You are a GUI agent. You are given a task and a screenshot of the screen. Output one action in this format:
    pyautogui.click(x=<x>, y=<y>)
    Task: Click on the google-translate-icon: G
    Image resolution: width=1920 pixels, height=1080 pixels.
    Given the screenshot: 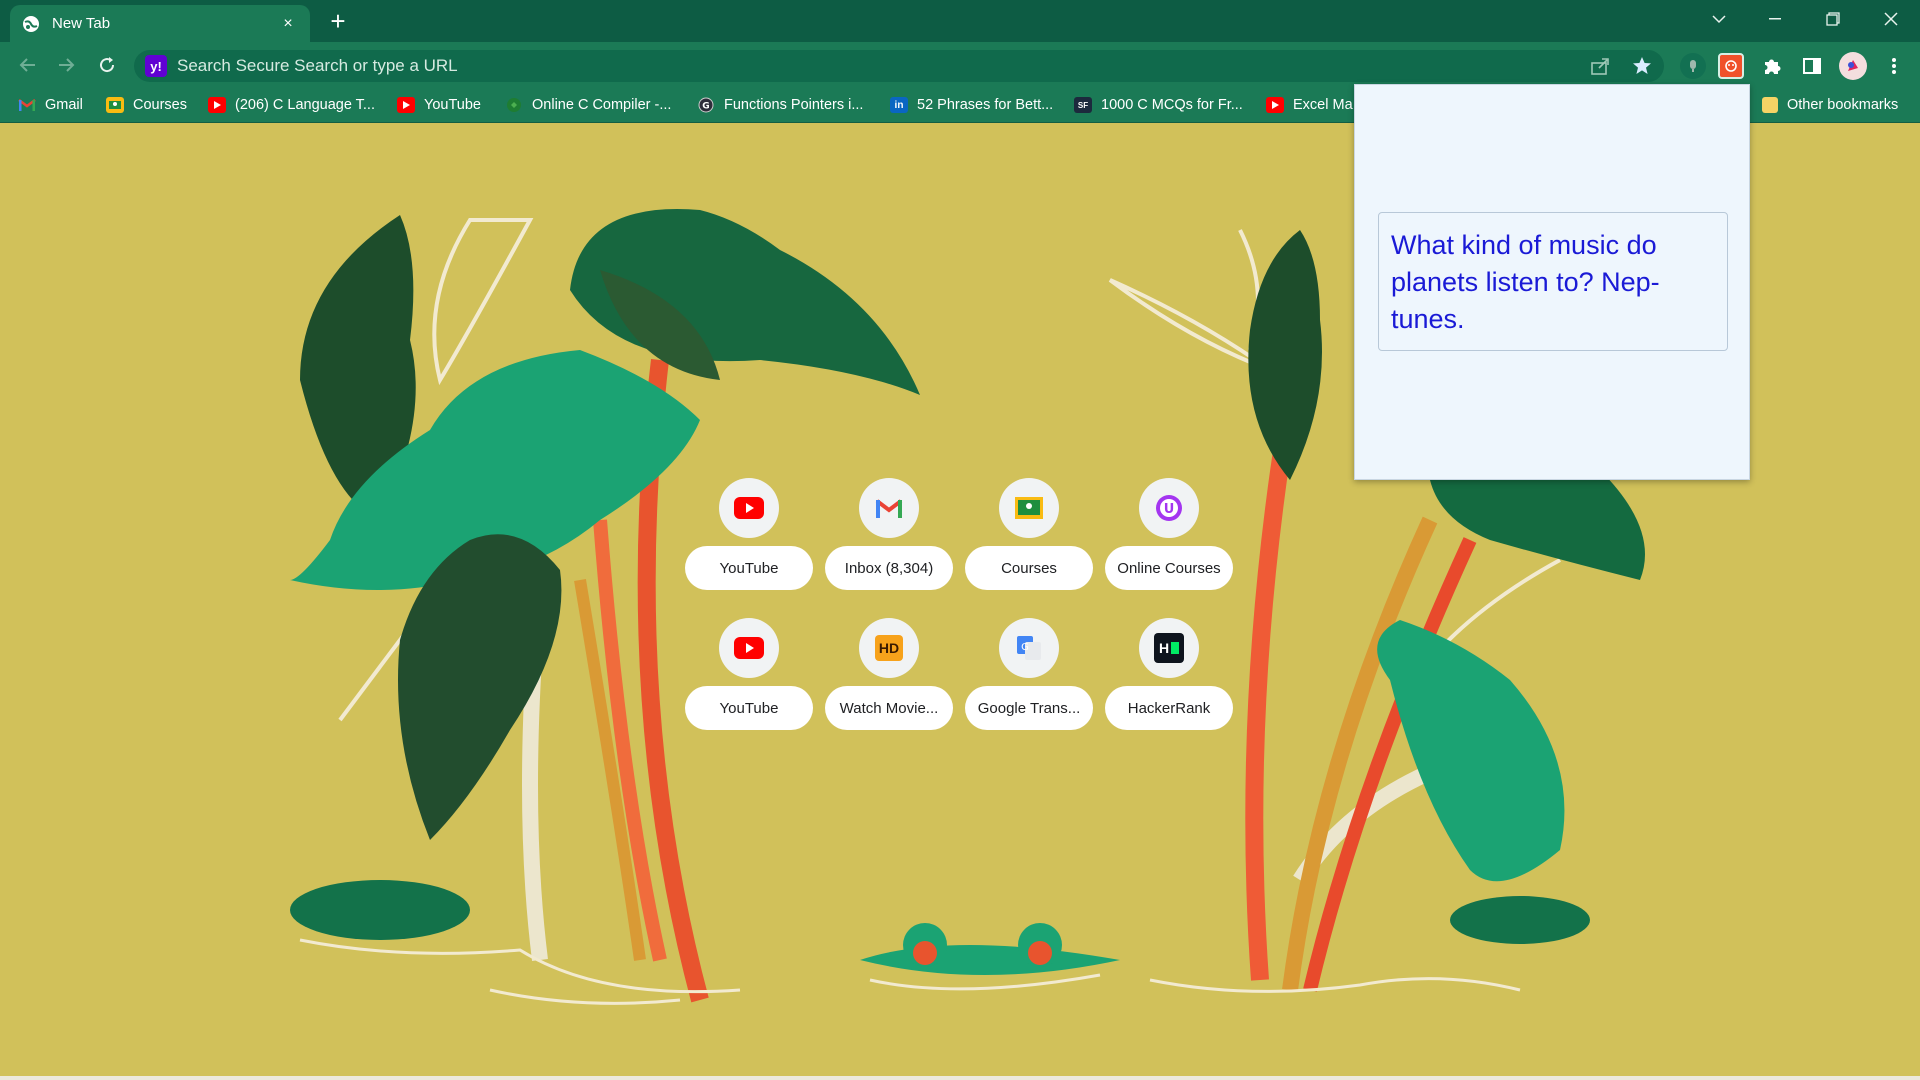 What is the action you would take?
    pyautogui.click(x=1029, y=648)
    